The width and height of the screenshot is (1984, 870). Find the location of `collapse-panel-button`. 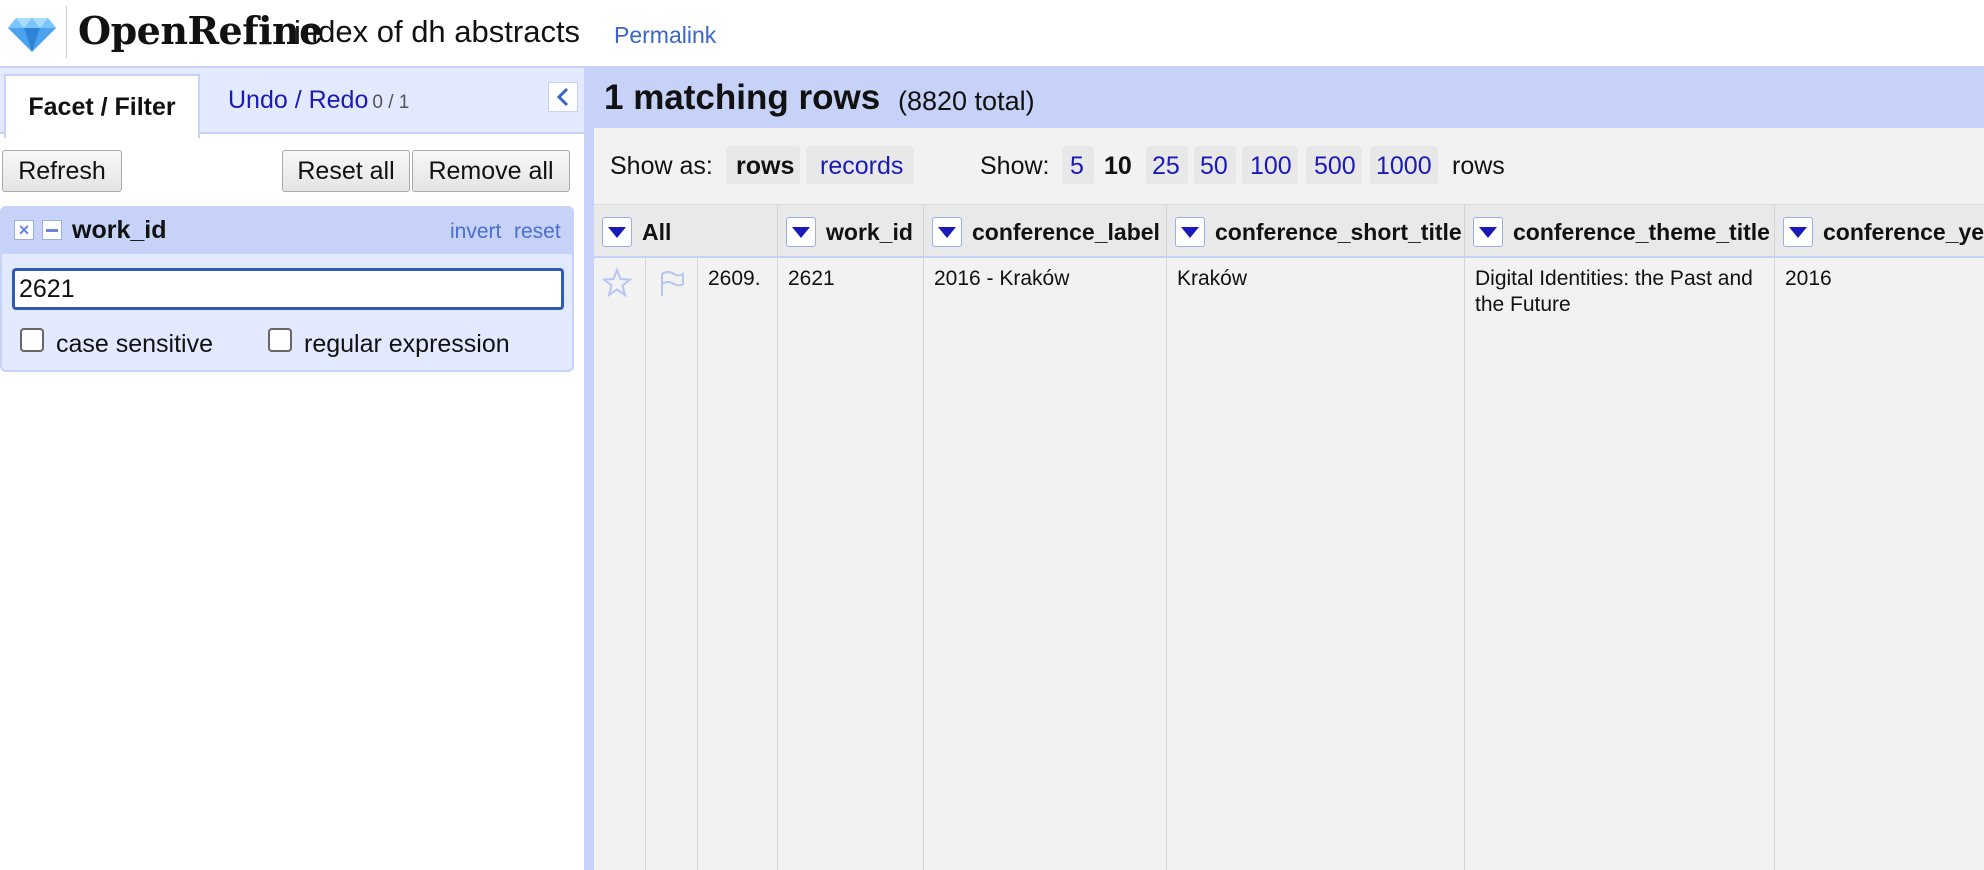

collapse-panel-button is located at coordinates (563, 97).